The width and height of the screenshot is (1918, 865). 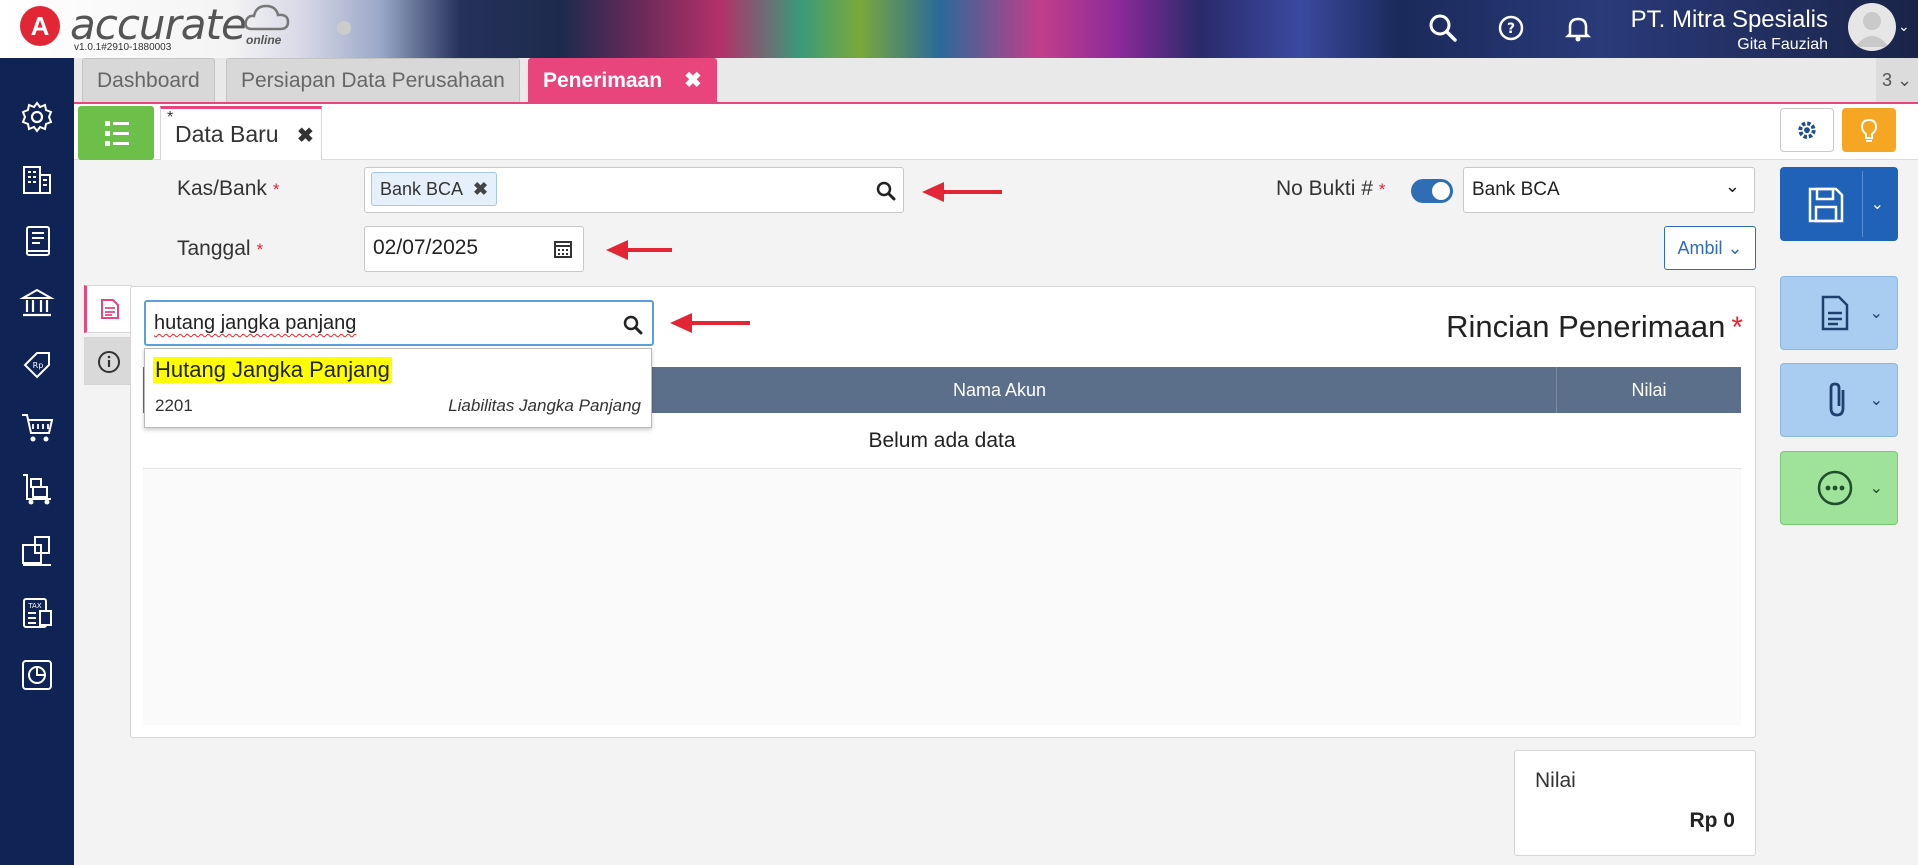 What do you see at coordinates (37, 117) in the screenshot?
I see `settings-icon` at bounding box center [37, 117].